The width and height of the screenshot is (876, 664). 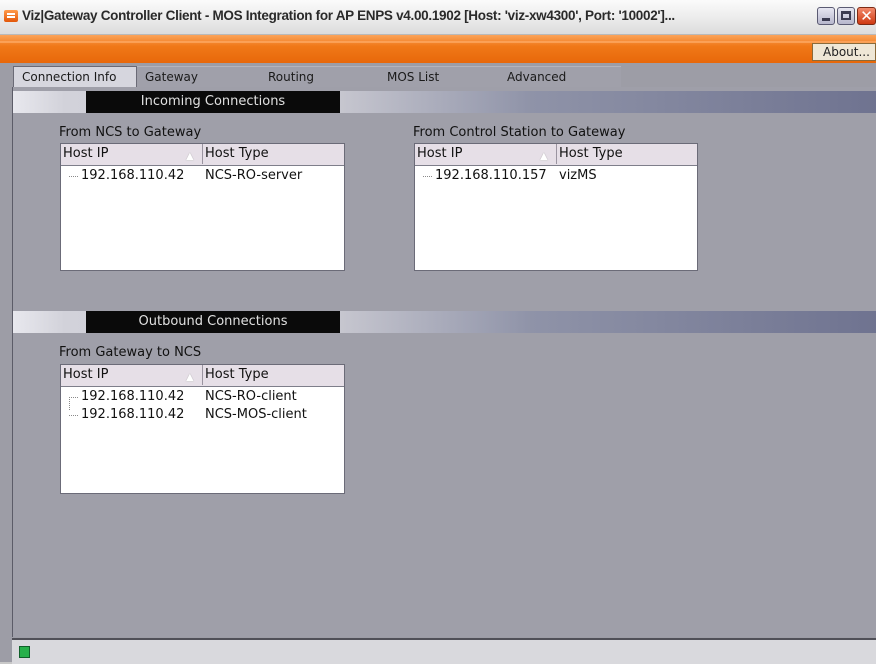 I want to click on status-led-icon, so click(x=24, y=652).